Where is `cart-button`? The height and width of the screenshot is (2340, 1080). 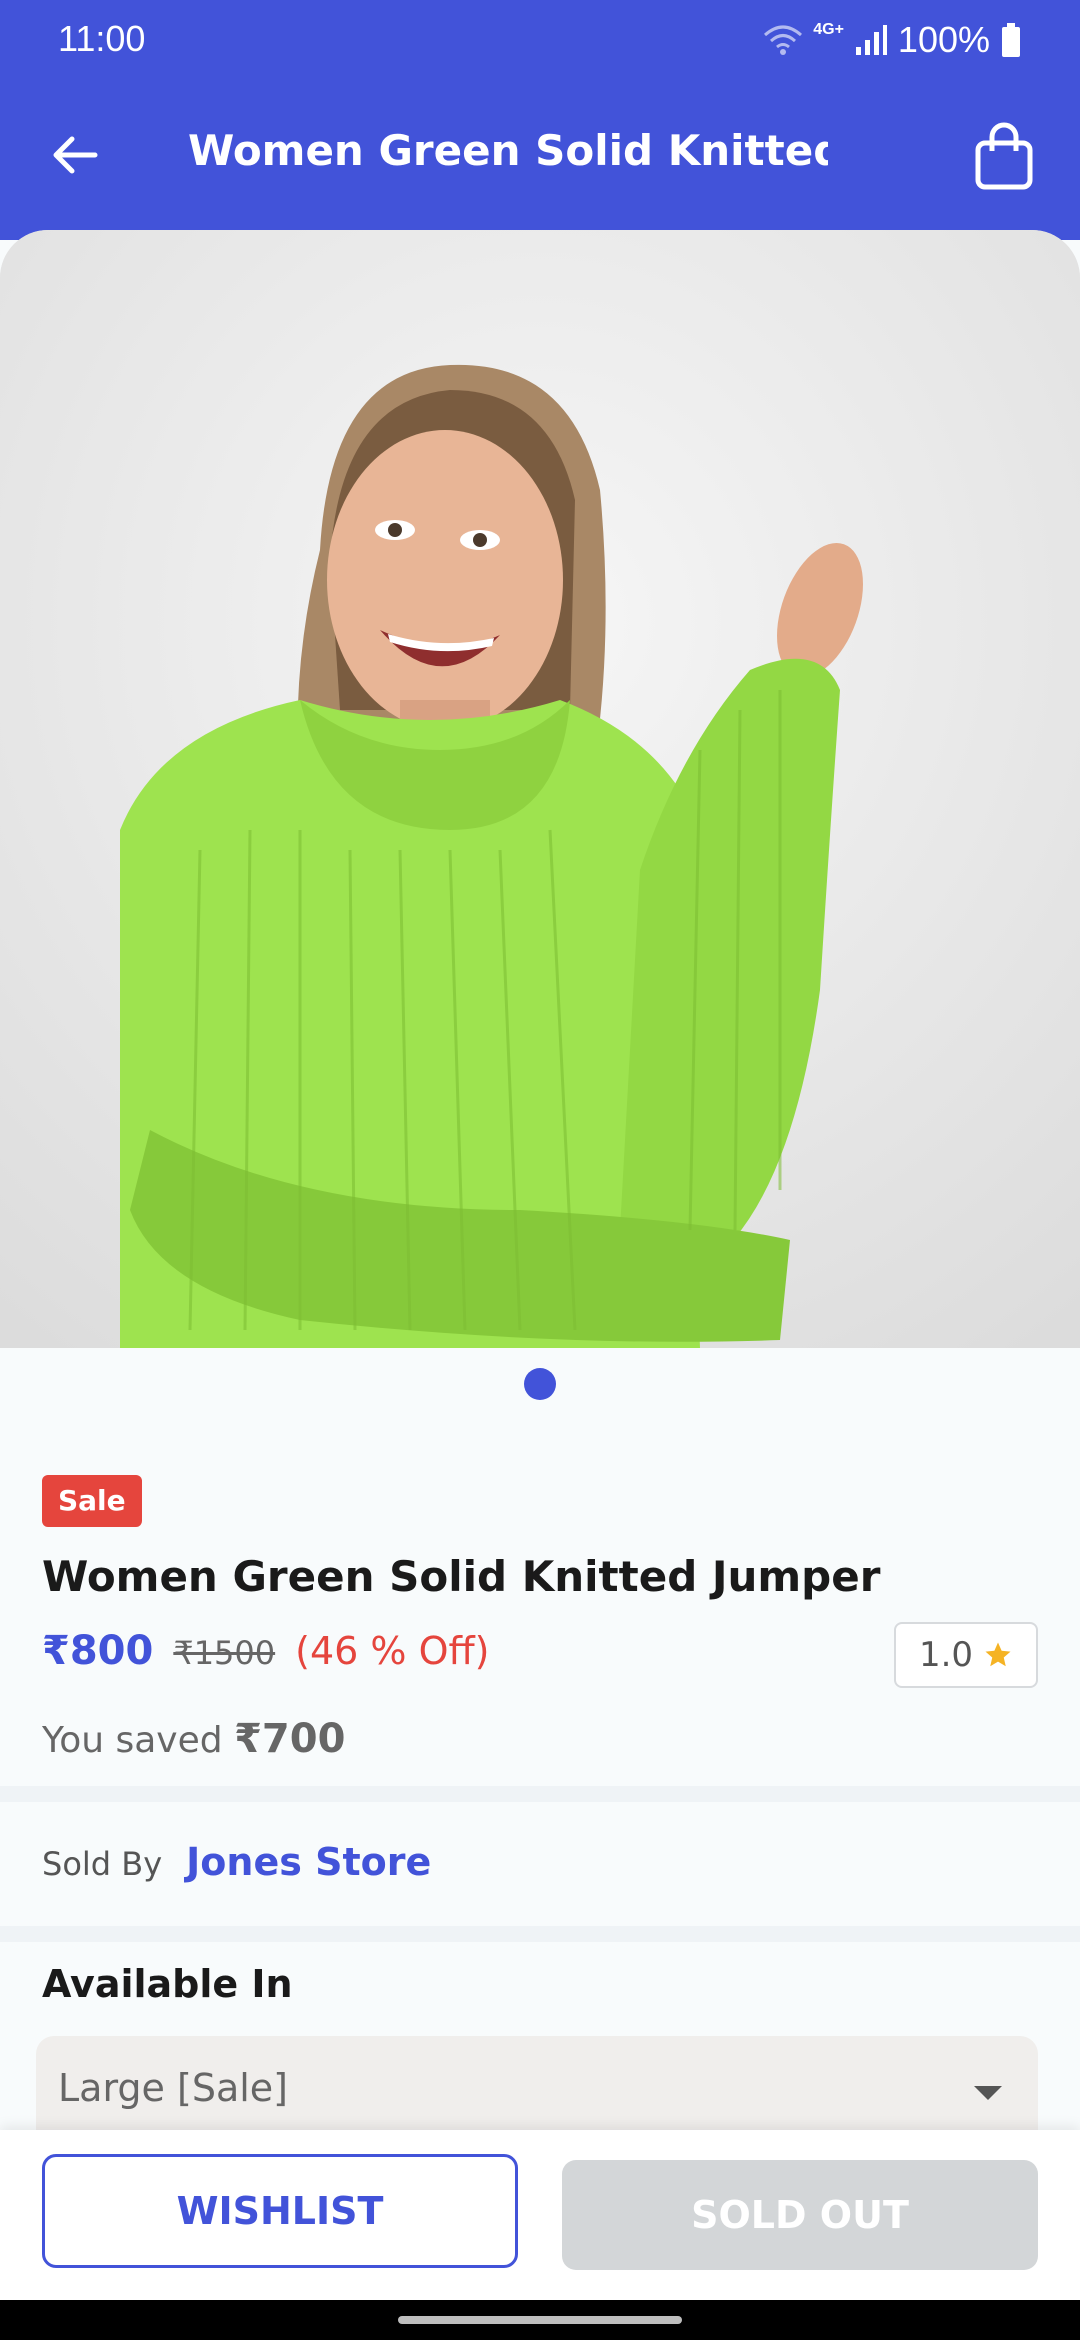
cart-button is located at coordinates (1004, 156).